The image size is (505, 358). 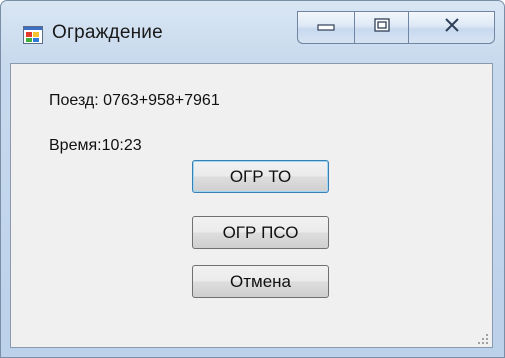 What do you see at coordinates (33, 35) in the screenshot?
I see `app-window-icon` at bounding box center [33, 35].